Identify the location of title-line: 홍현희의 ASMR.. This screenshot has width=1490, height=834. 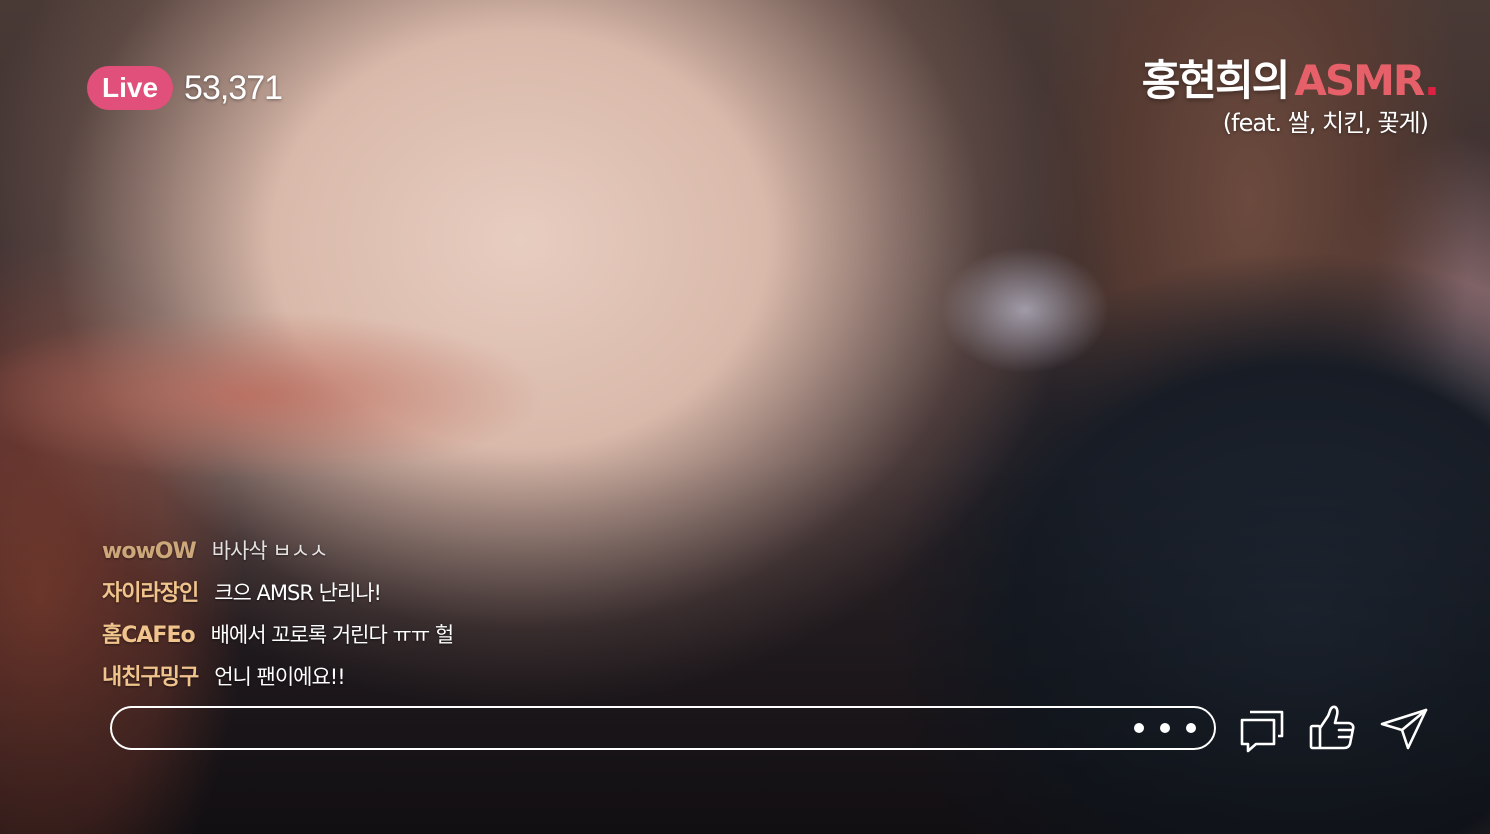
(1290, 81).